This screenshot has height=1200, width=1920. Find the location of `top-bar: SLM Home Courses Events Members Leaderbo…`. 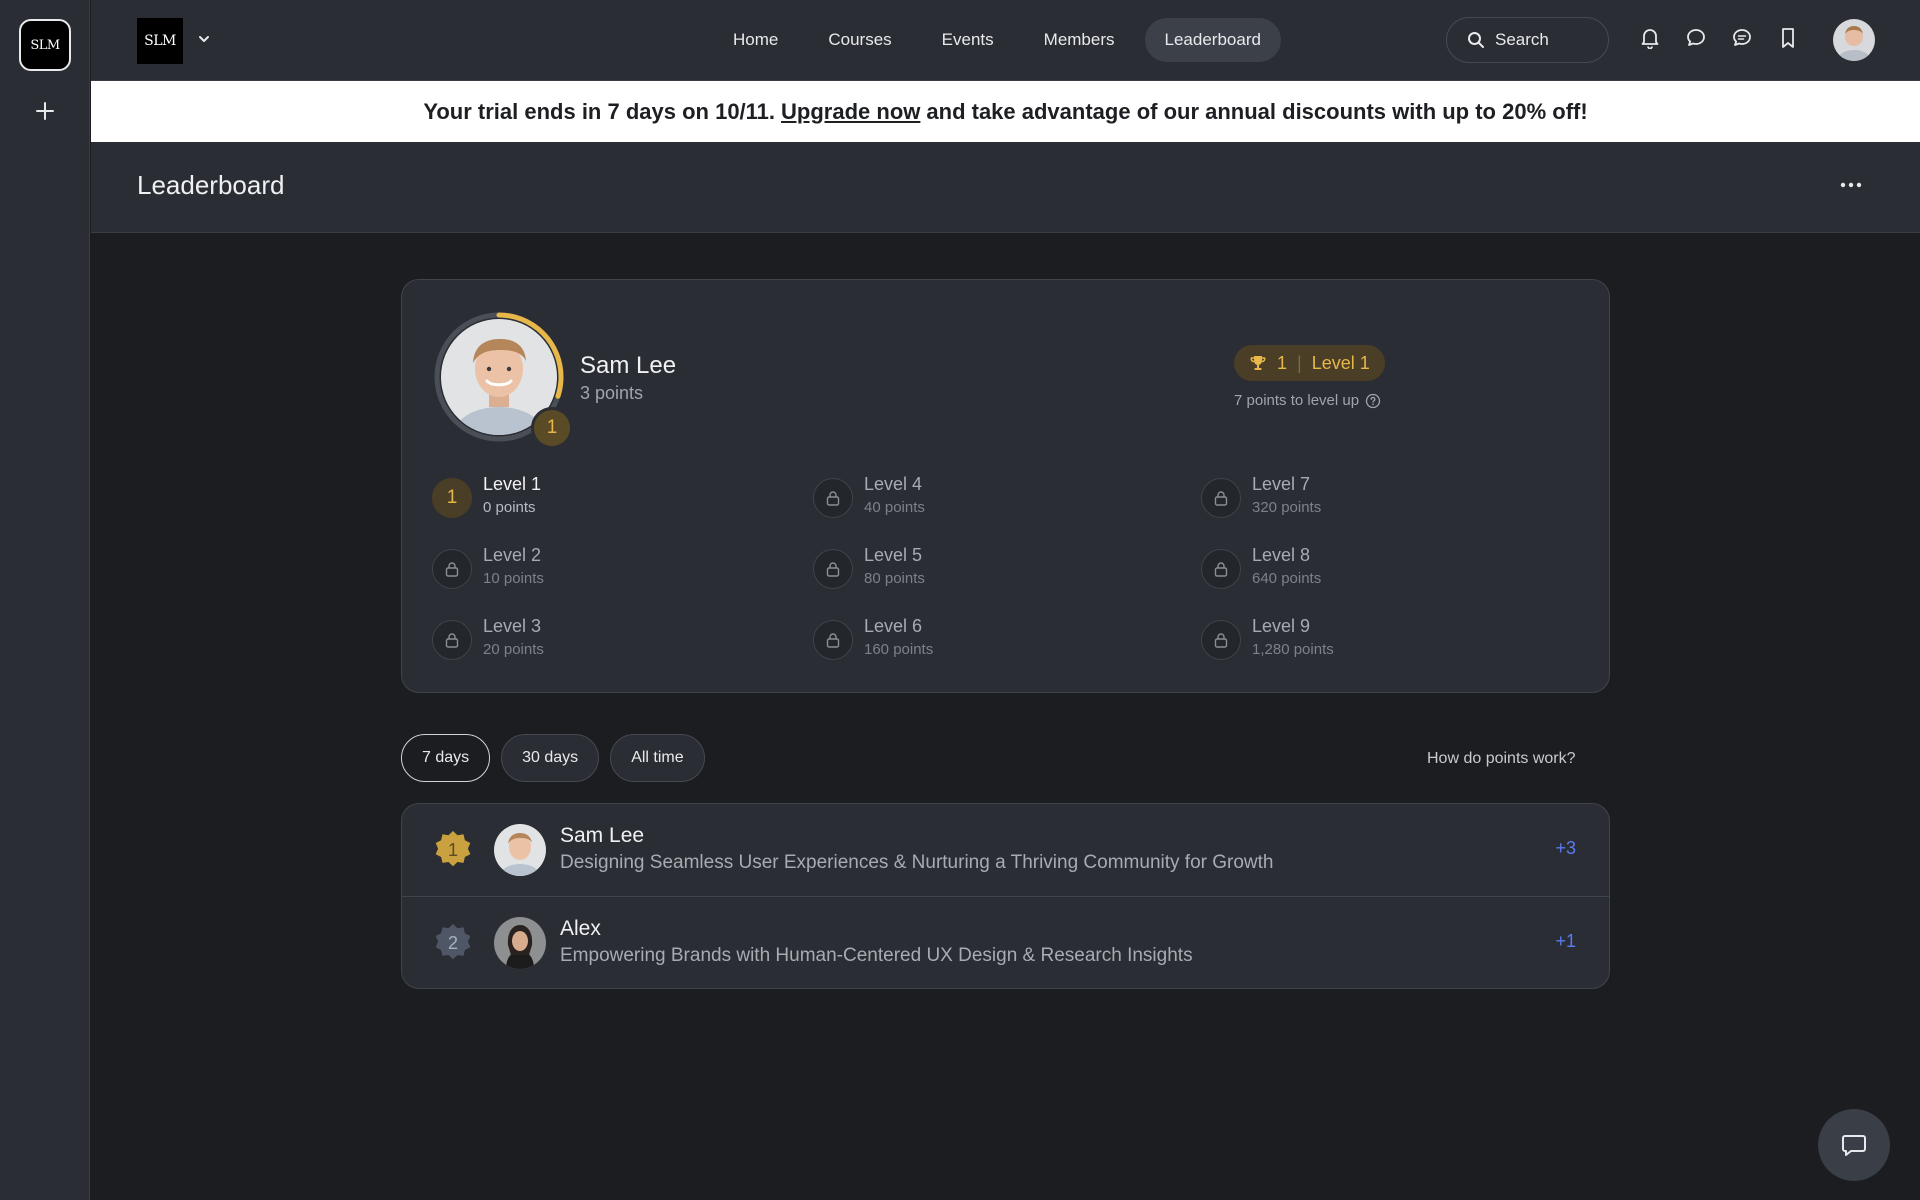

top-bar: SLM Home Courses Events Members Leaderbo… is located at coordinates (1005, 40).